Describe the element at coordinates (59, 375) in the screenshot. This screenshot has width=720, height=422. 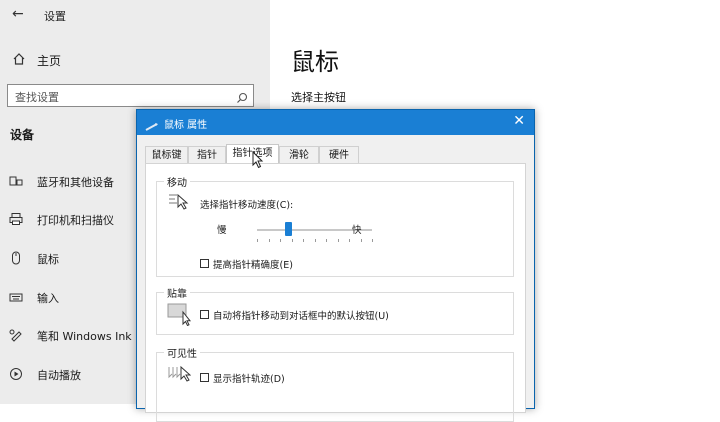
I see `sidebar-item-label: 自动播放` at that location.